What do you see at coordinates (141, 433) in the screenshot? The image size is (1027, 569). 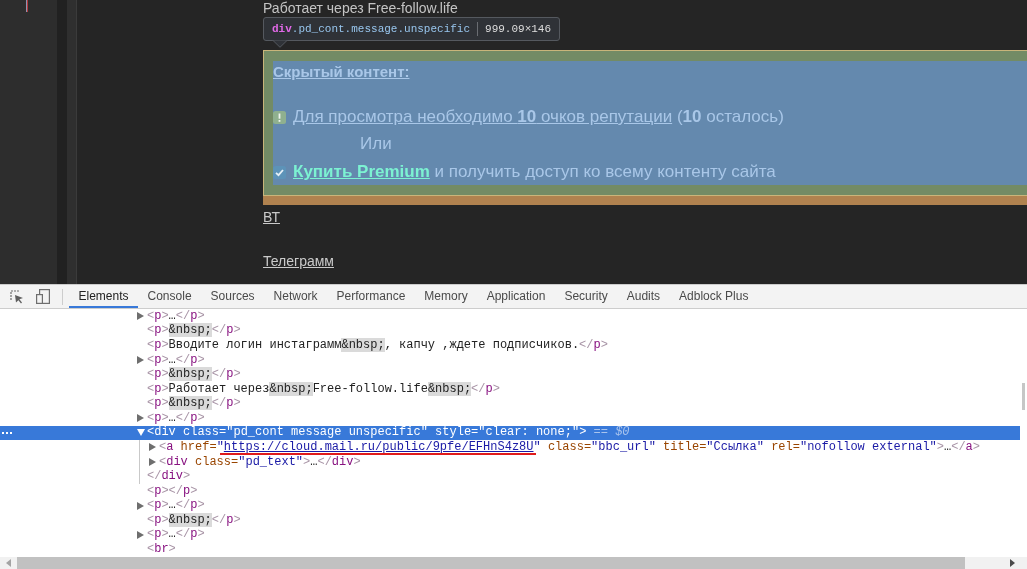 I see `collapse-triangle-icon` at bounding box center [141, 433].